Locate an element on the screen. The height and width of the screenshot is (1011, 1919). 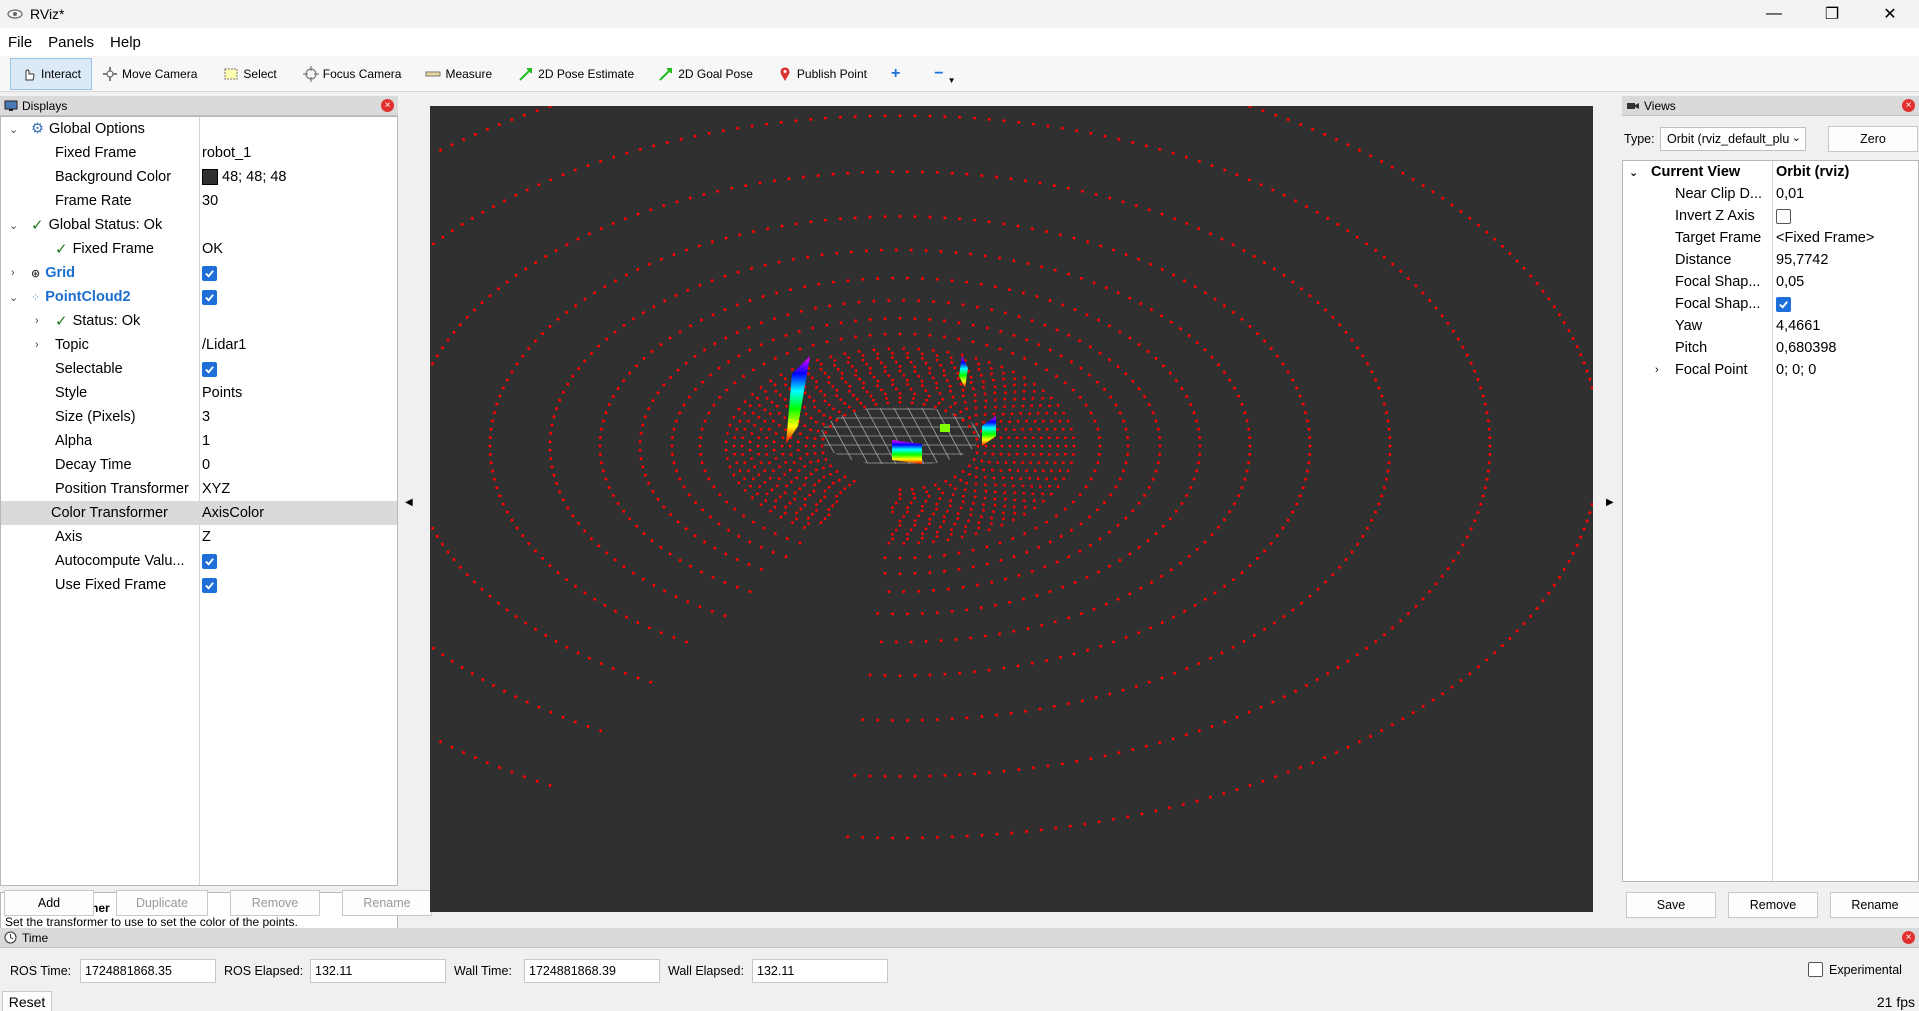
remove-view-button: Remove is located at coordinates (1773, 905).